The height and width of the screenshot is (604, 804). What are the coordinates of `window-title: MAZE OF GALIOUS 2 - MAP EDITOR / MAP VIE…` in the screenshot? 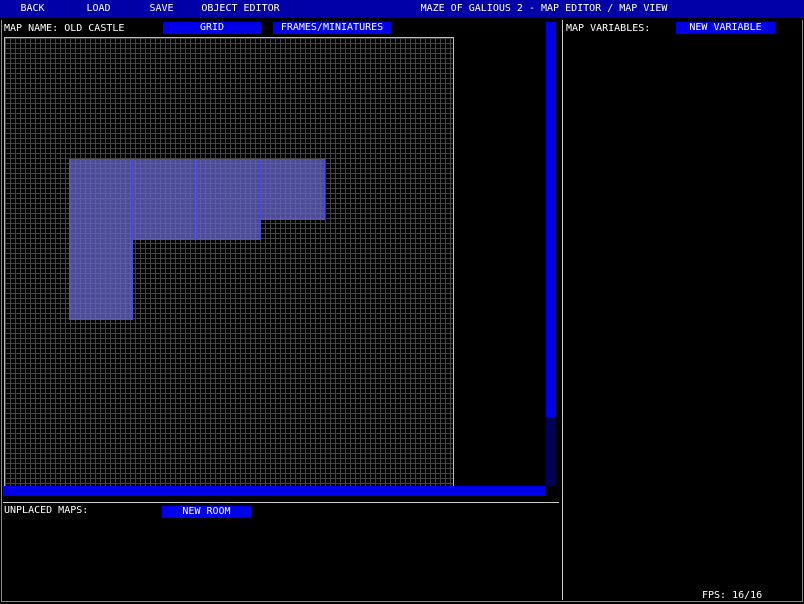 It's located at (544, 8).